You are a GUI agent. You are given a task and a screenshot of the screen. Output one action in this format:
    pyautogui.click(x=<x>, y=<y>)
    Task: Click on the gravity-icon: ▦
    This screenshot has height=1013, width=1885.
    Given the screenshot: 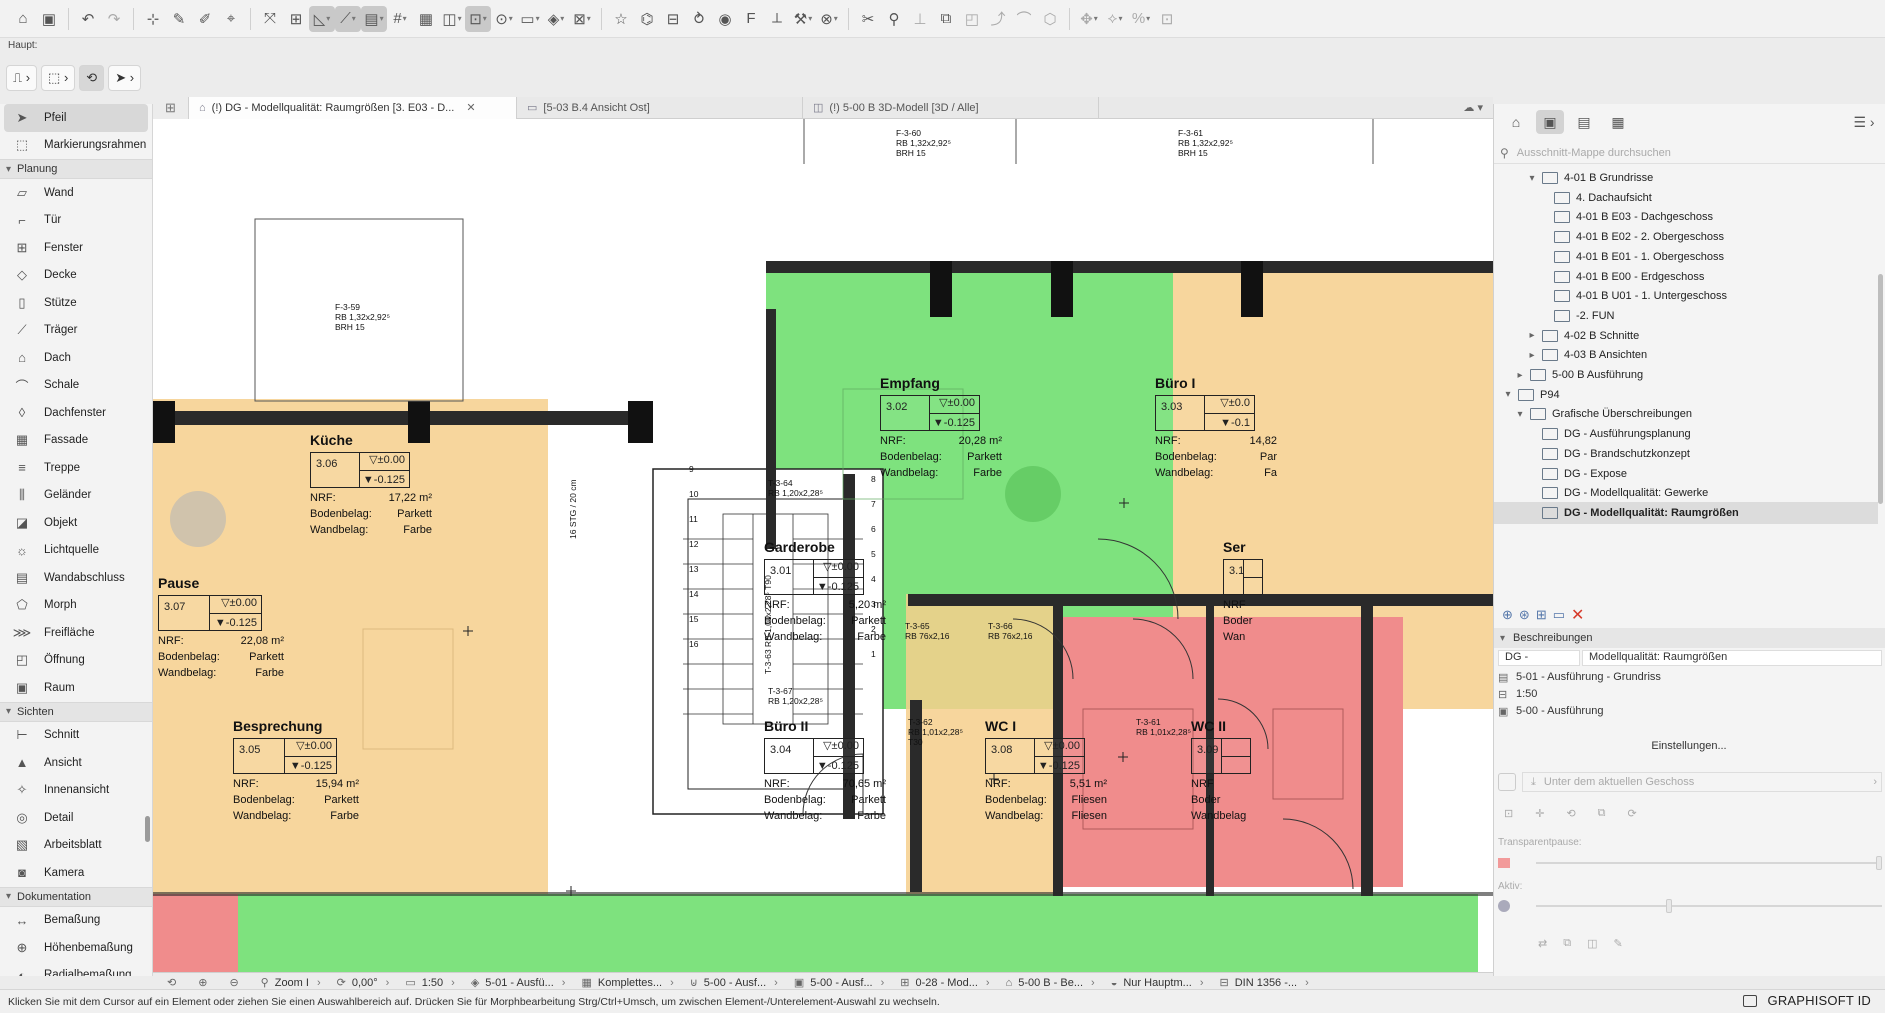 What is the action you would take?
    pyautogui.click(x=426, y=19)
    